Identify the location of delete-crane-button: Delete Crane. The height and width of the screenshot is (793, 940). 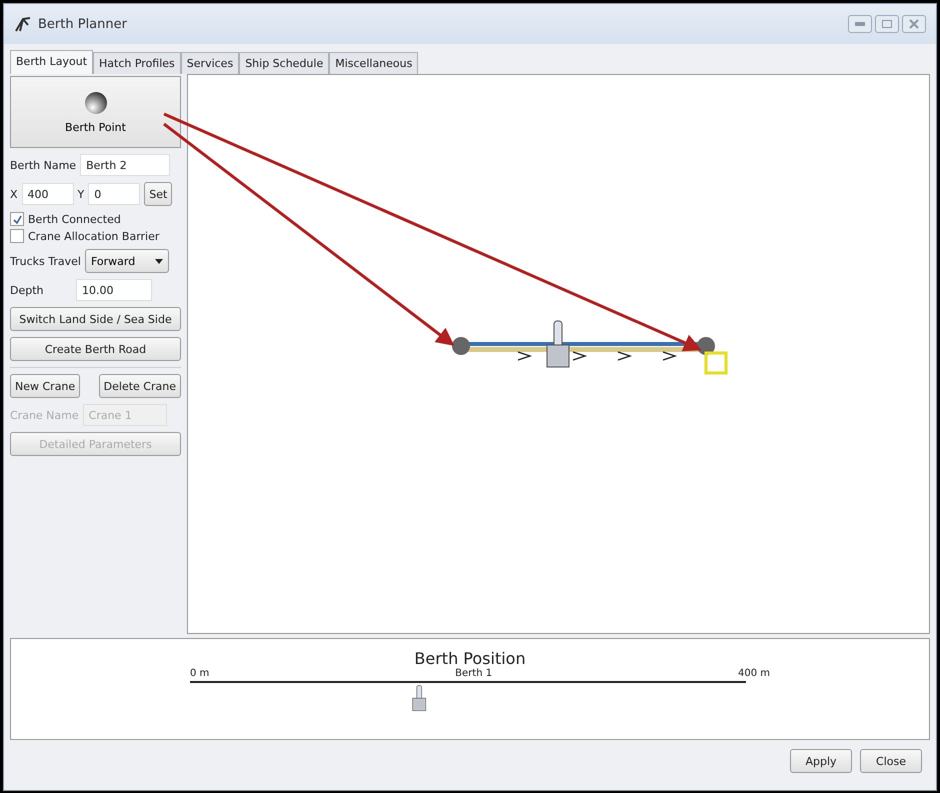
(139, 386).